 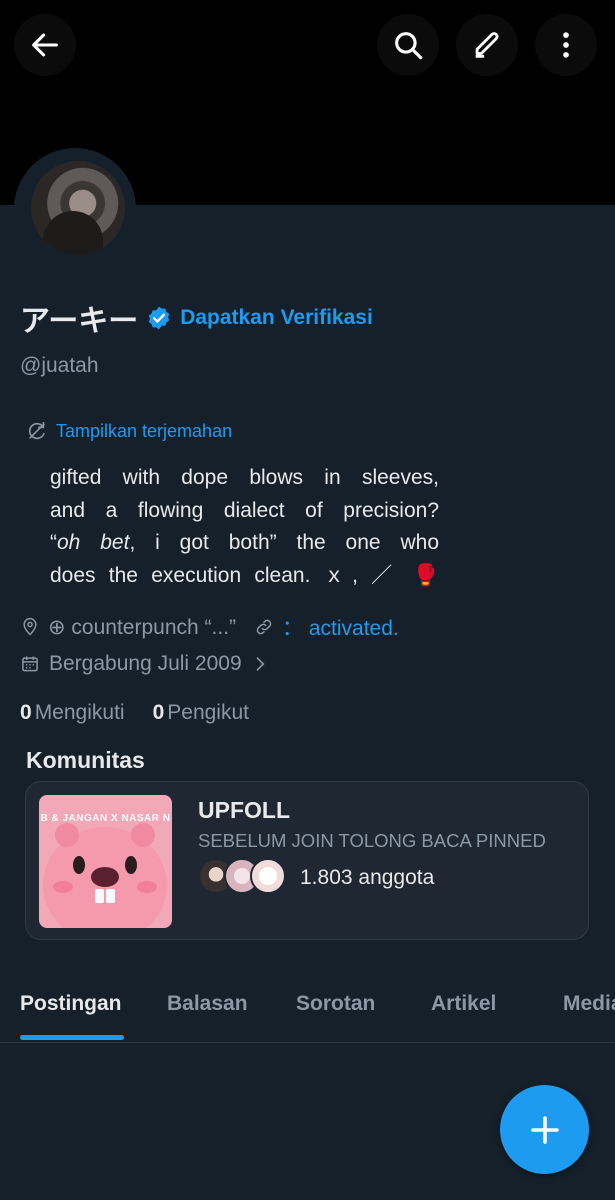 What do you see at coordinates (59, 365) in the screenshot?
I see `username-handle: @juatah` at bounding box center [59, 365].